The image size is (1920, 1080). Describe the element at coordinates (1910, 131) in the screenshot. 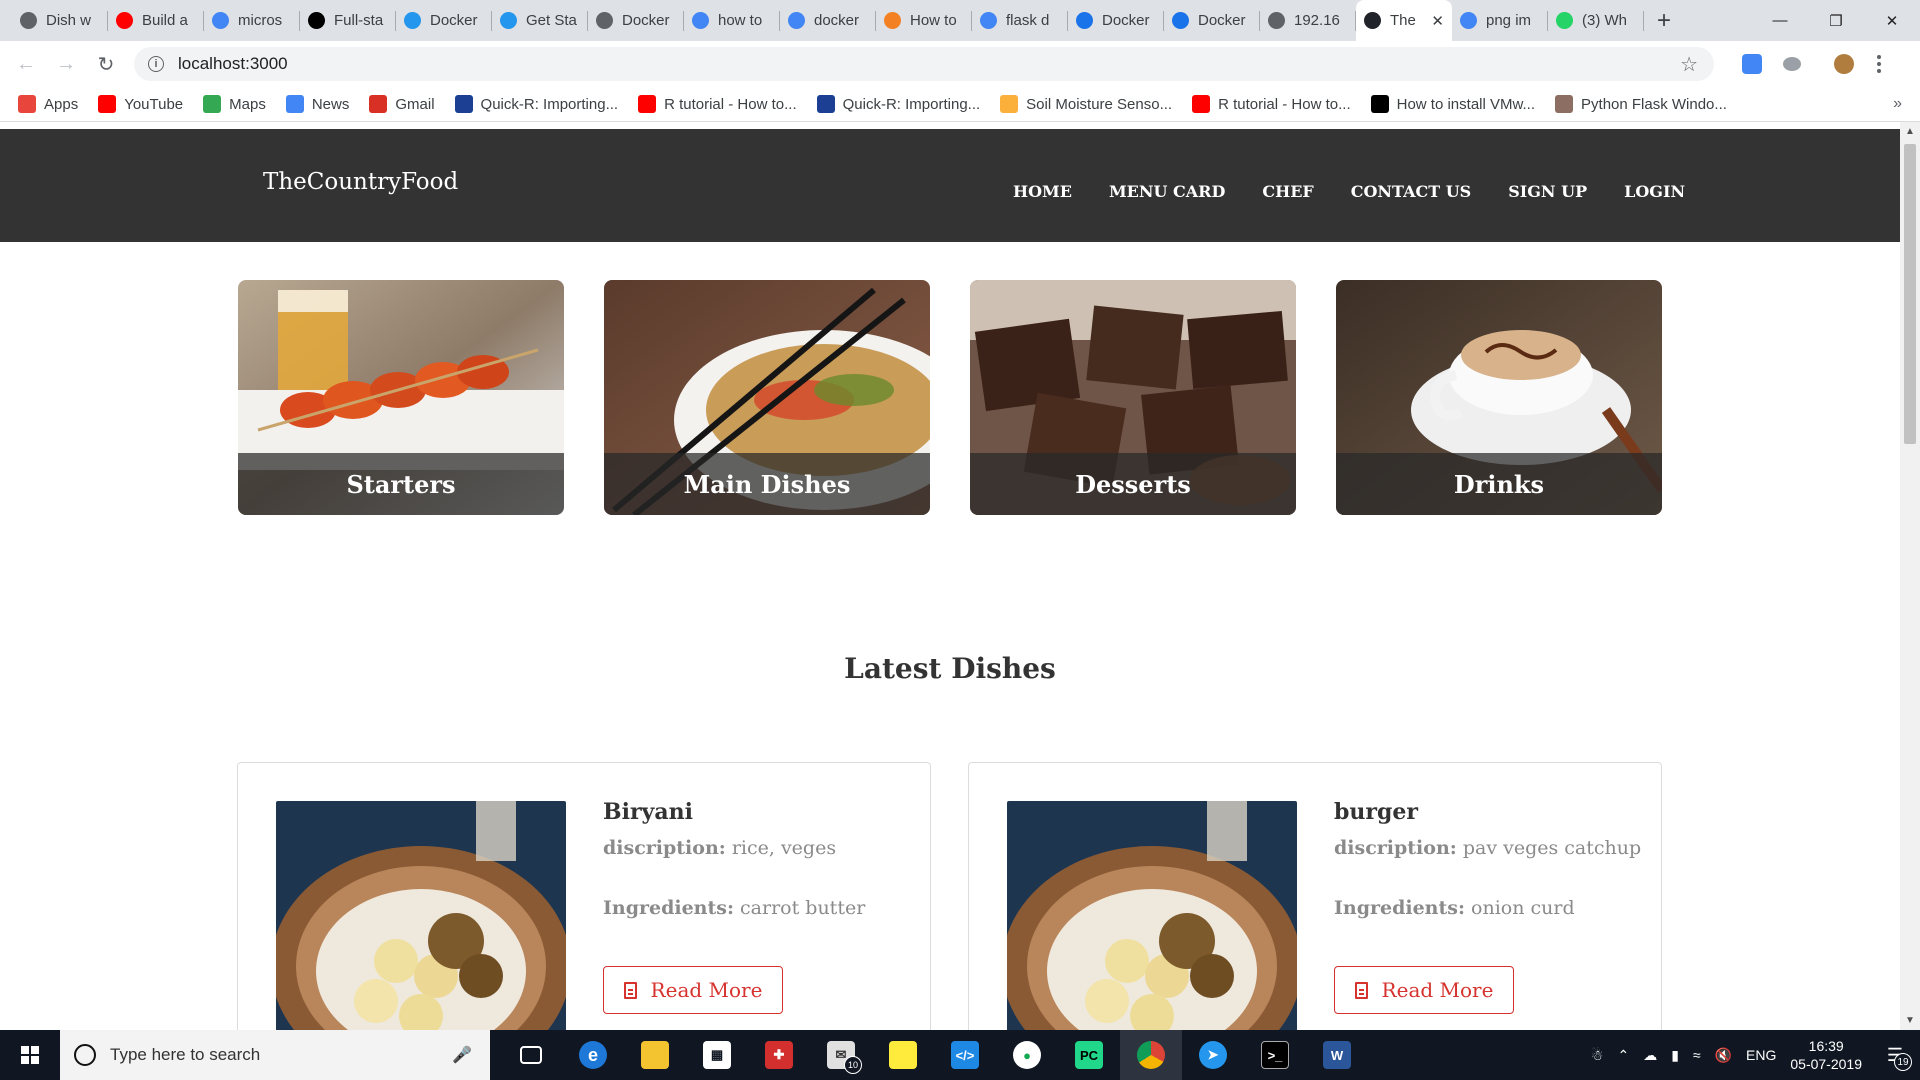

I see `scroll-up-icon: ▲` at that location.